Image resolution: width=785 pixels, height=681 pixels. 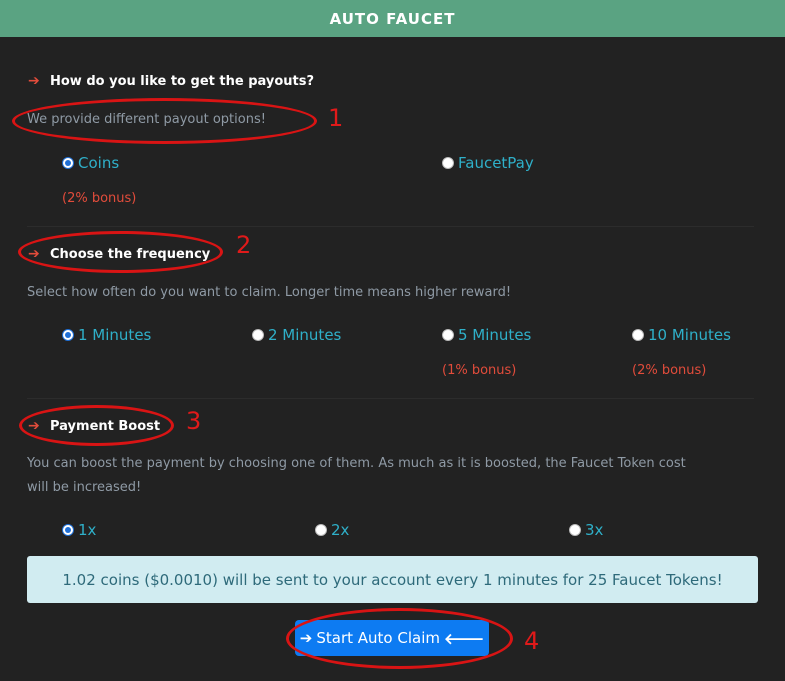 I want to click on frequency-option-2min: 2 Minutes, so click(x=296, y=335).